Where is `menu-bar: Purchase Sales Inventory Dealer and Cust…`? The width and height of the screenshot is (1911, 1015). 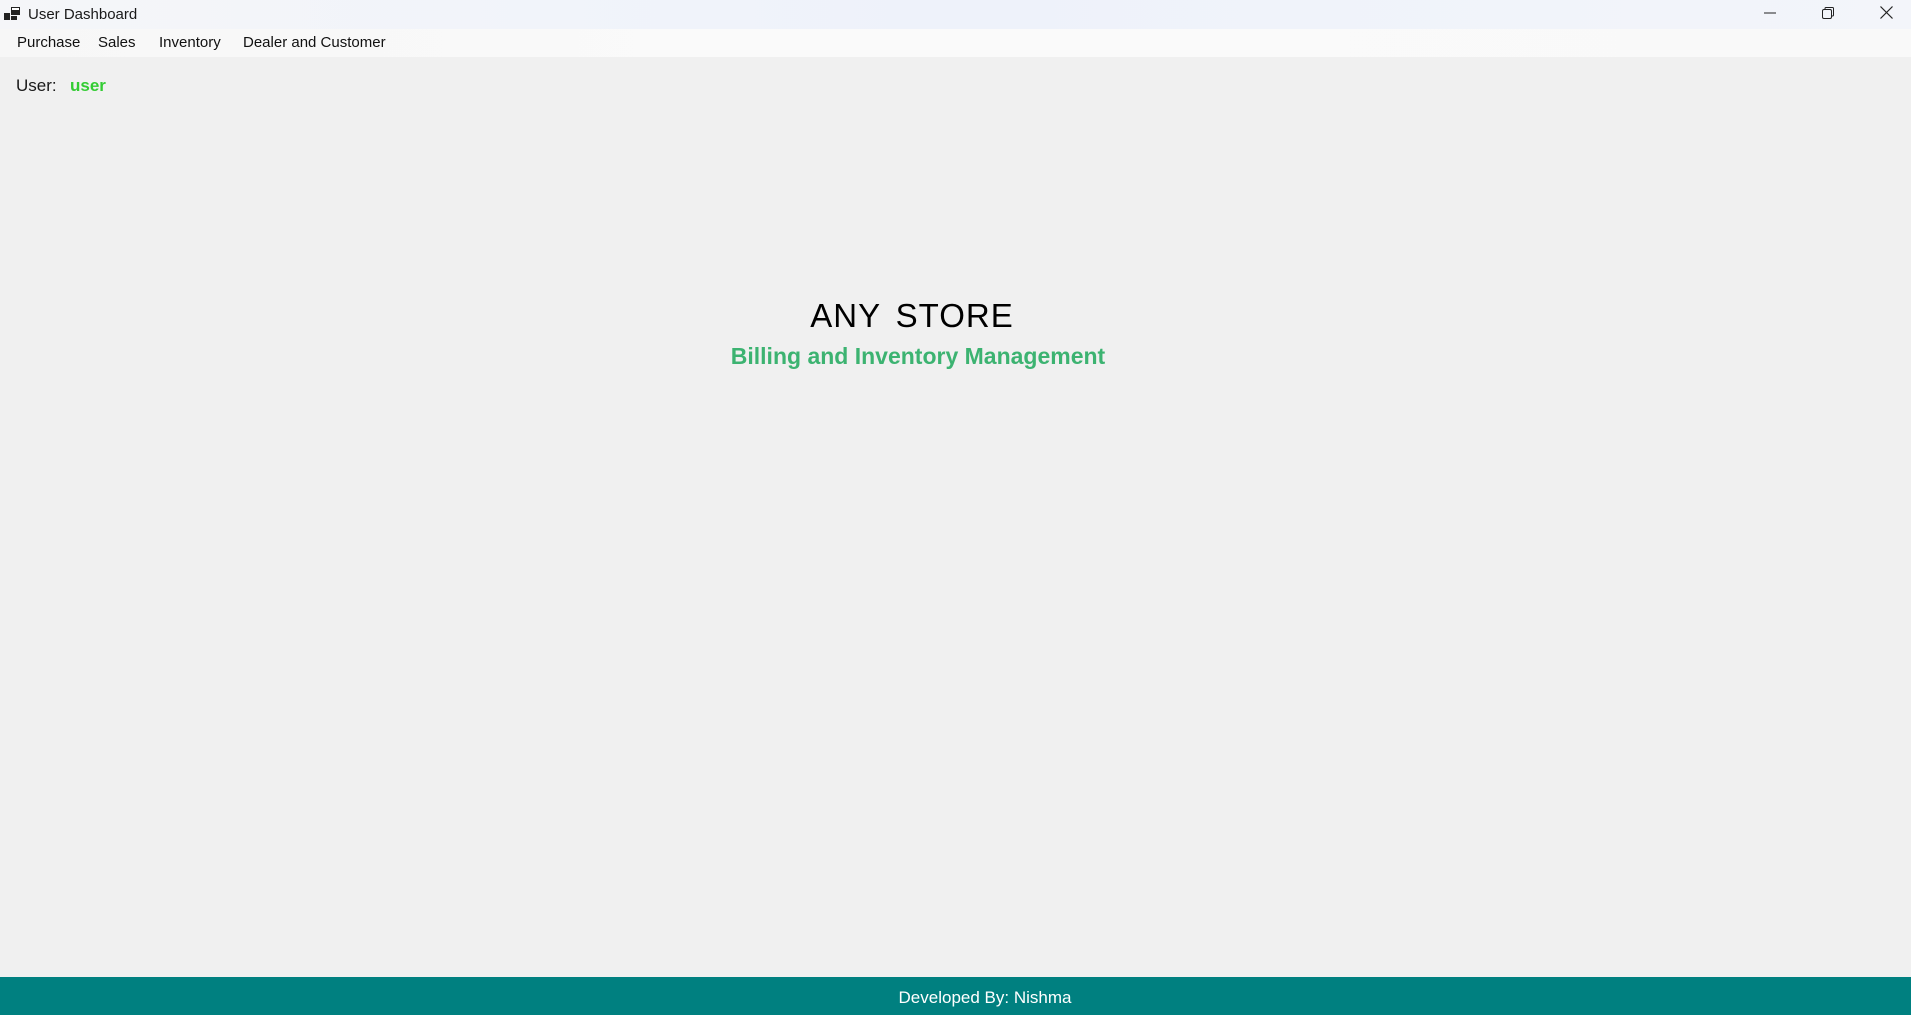 menu-bar: Purchase Sales Inventory Dealer and Cust… is located at coordinates (955, 43).